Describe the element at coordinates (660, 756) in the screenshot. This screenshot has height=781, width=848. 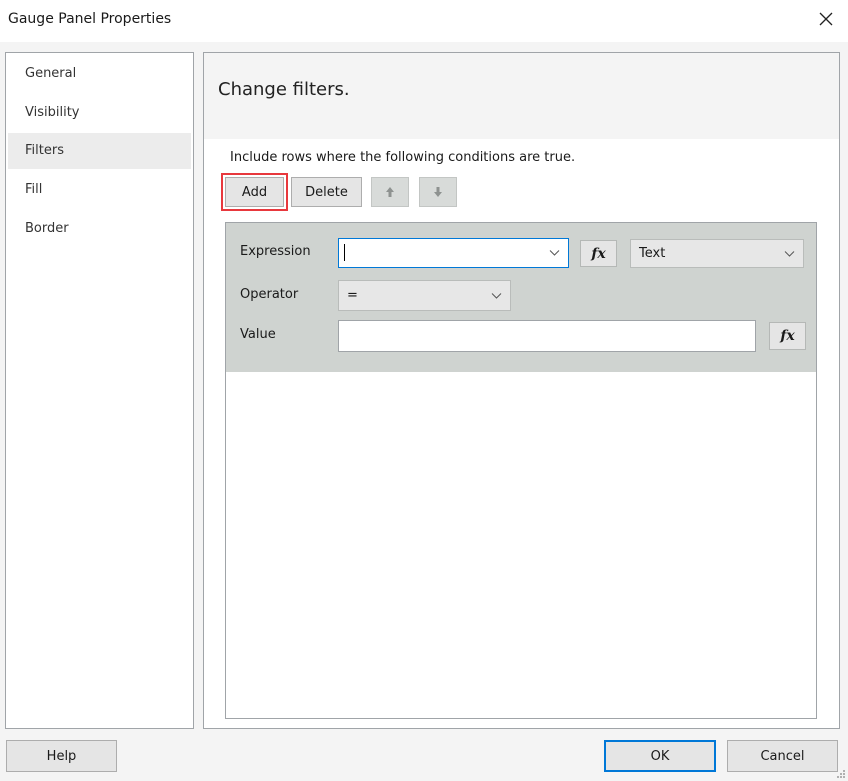
I see `ok-button: OK` at that location.